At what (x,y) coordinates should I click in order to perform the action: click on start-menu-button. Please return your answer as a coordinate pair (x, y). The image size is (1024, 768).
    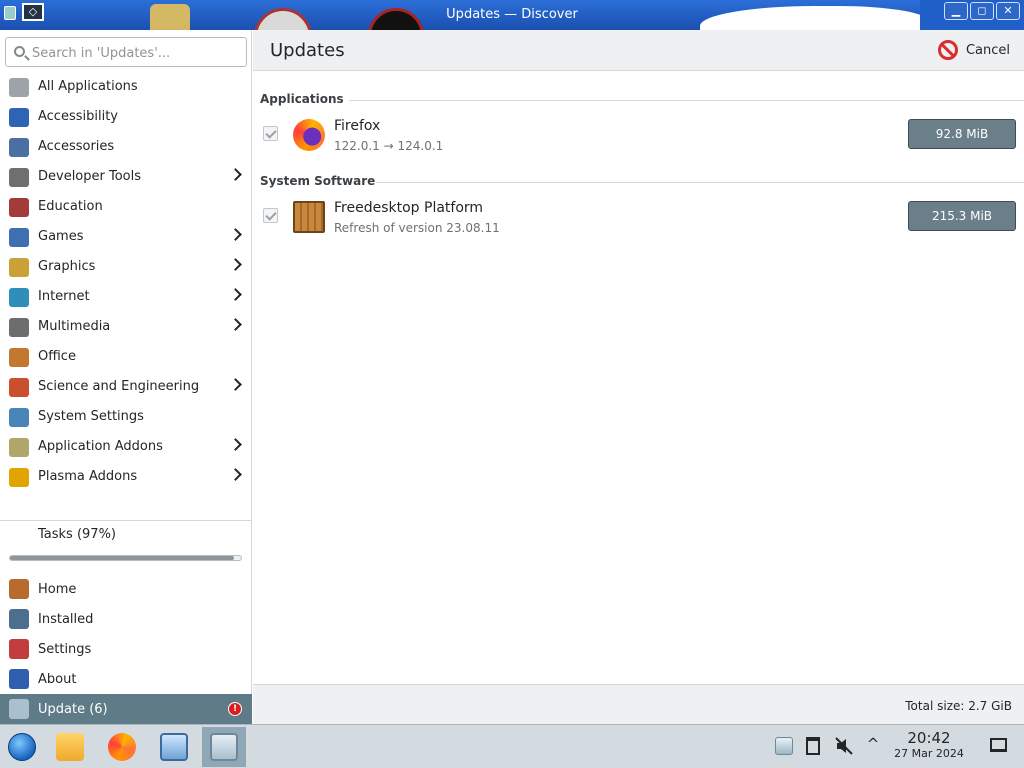
    Looking at the image, I should click on (22, 747).